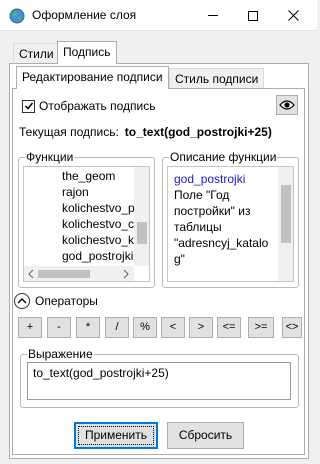 Image resolution: width=320 pixels, height=464 pixels. What do you see at coordinates (179, 259) in the screenshot?
I see `description-line: g"` at bounding box center [179, 259].